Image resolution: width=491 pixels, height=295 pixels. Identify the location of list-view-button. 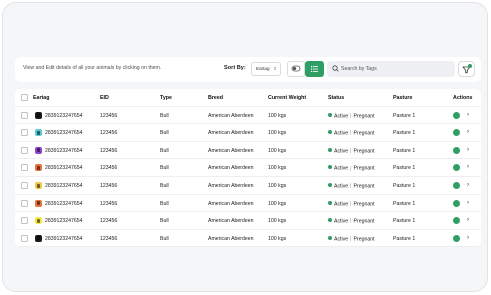
(314, 69).